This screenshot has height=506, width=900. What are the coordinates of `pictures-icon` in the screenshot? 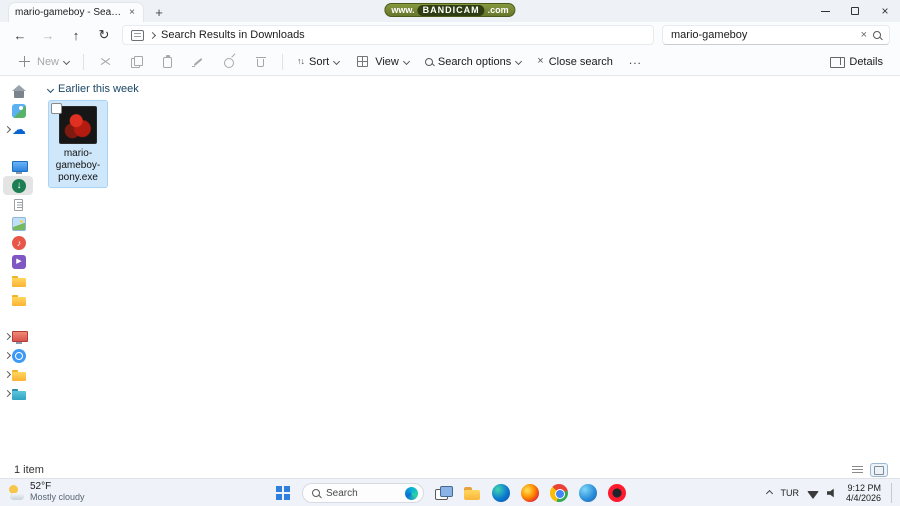 It's located at (19, 223).